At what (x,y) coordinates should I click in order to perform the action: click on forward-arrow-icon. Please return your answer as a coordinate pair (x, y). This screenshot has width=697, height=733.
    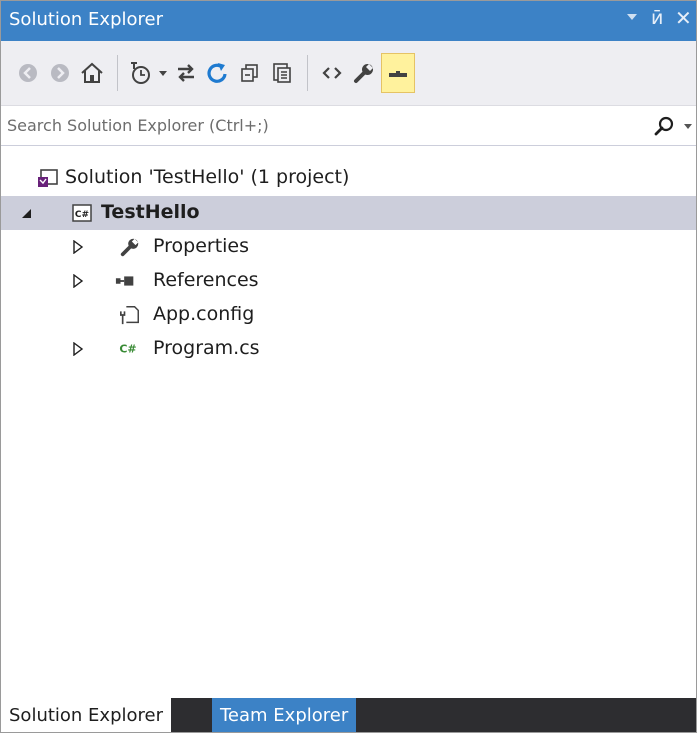
    Looking at the image, I should click on (60, 73).